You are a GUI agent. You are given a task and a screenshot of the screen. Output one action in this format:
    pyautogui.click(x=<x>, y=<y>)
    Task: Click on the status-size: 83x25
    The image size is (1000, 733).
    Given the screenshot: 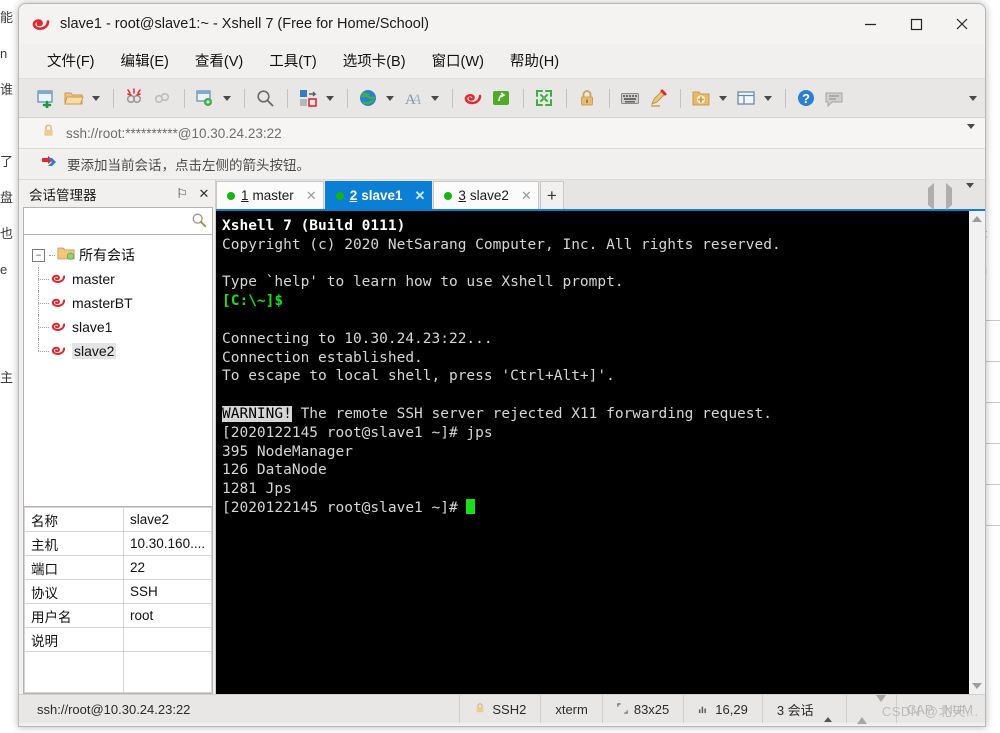 What is the action you would take?
    pyautogui.click(x=651, y=709)
    